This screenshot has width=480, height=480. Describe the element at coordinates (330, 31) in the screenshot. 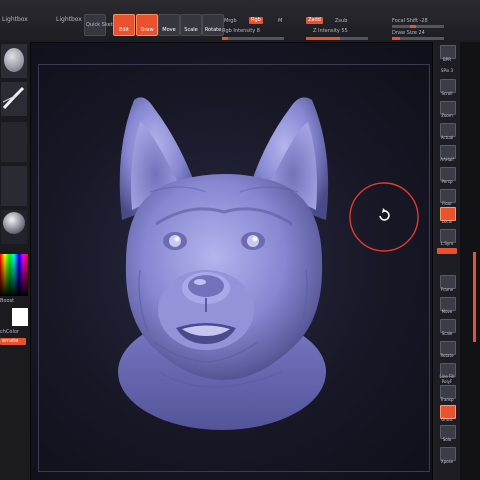

I see `z-intensity-label: Z Intensity 55` at that location.